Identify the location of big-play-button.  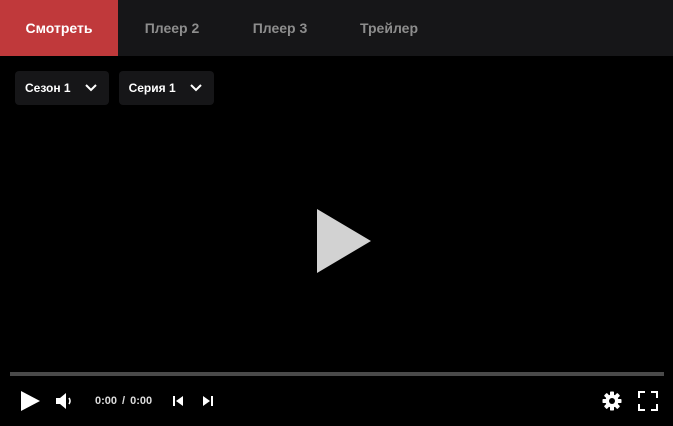
(344, 241).